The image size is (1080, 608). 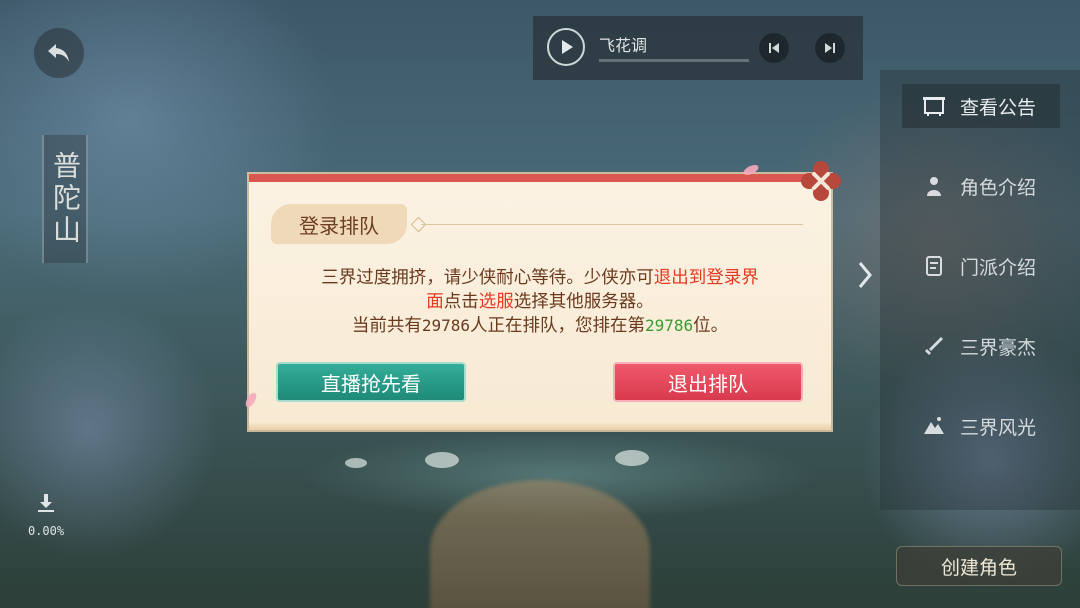 I want to click on play-button, so click(x=566, y=47).